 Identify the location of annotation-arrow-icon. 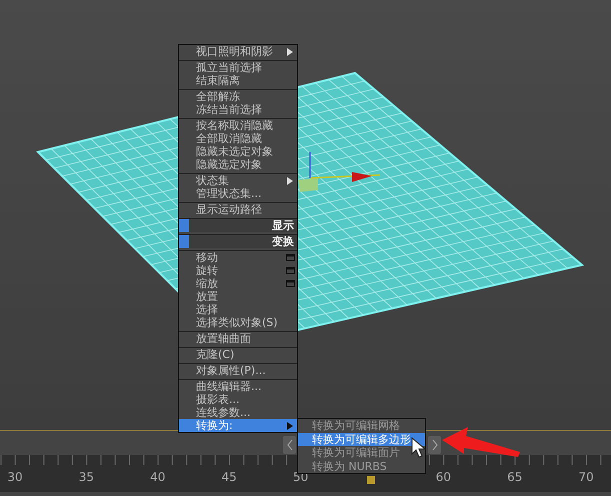
(482, 442).